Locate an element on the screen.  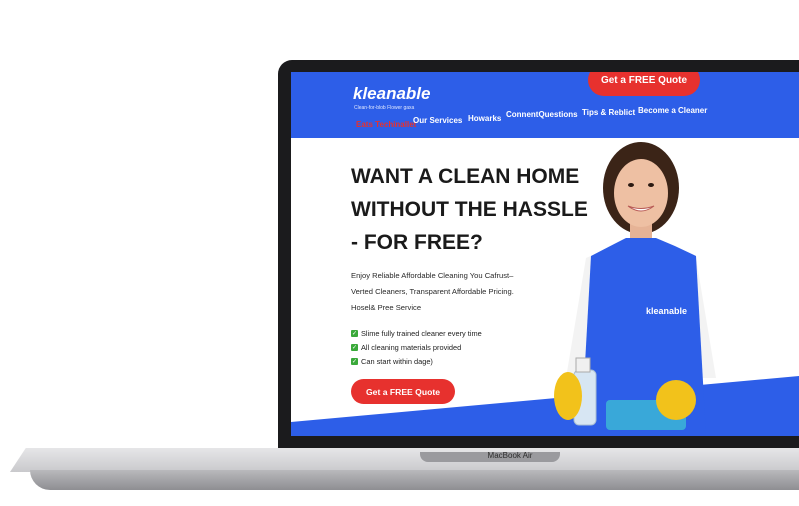
nav-item-howarks: Howarks is located at coordinates (484, 118).